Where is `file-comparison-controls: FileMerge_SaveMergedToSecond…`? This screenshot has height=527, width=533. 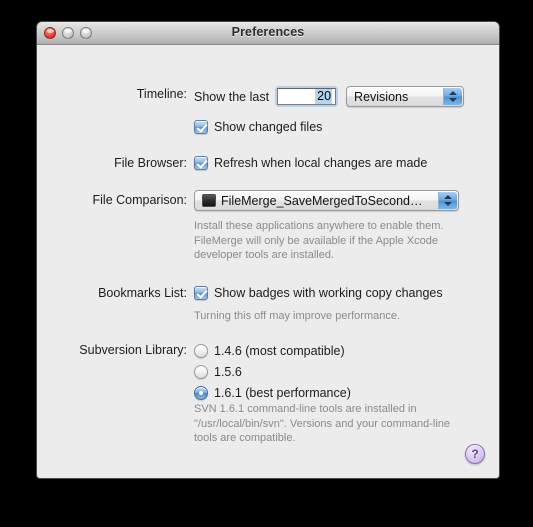
file-comparison-controls: FileMerge_SaveMergedToSecond… is located at coordinates (326, 200).